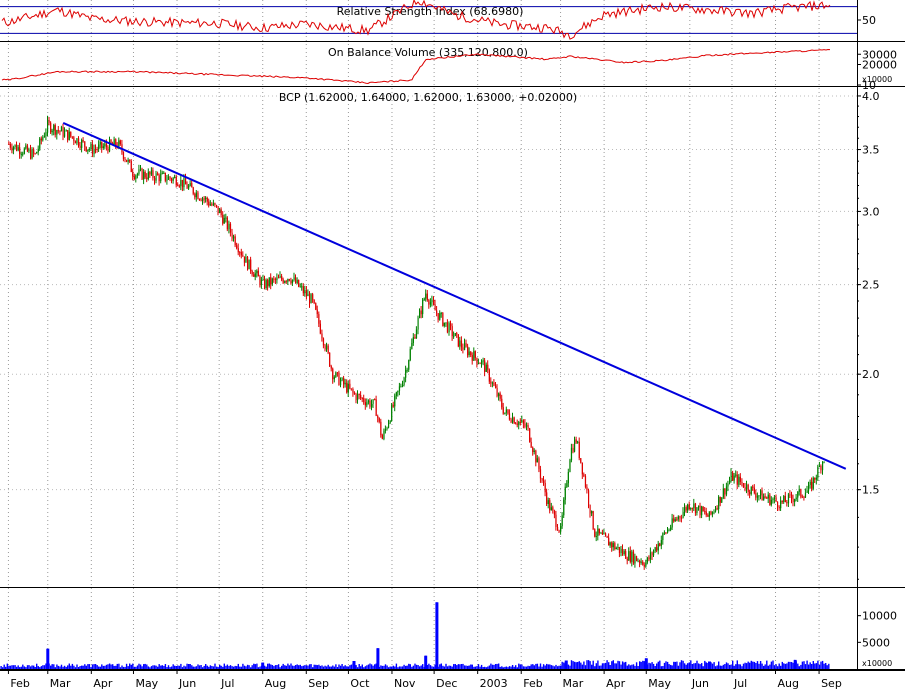  I want to click on volume-spike-bar, so click(378, 658).